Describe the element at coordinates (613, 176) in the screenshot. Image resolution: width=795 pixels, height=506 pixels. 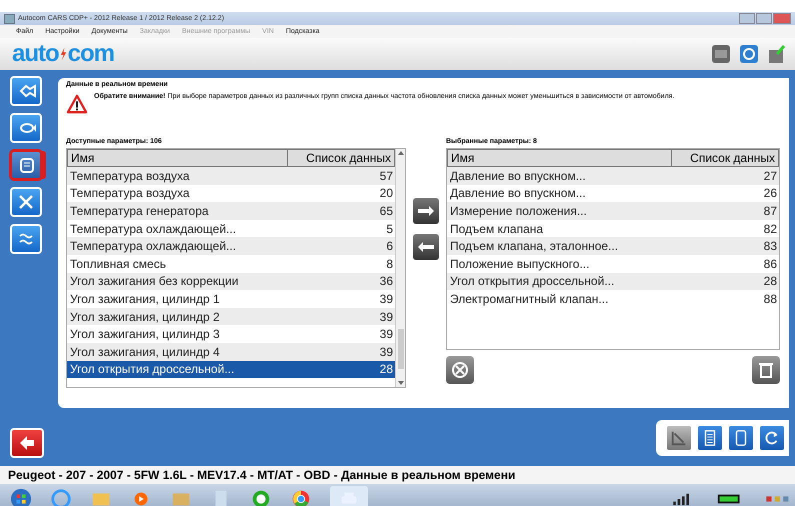
I see `table-row: Давление во впускном... 27` at that location.